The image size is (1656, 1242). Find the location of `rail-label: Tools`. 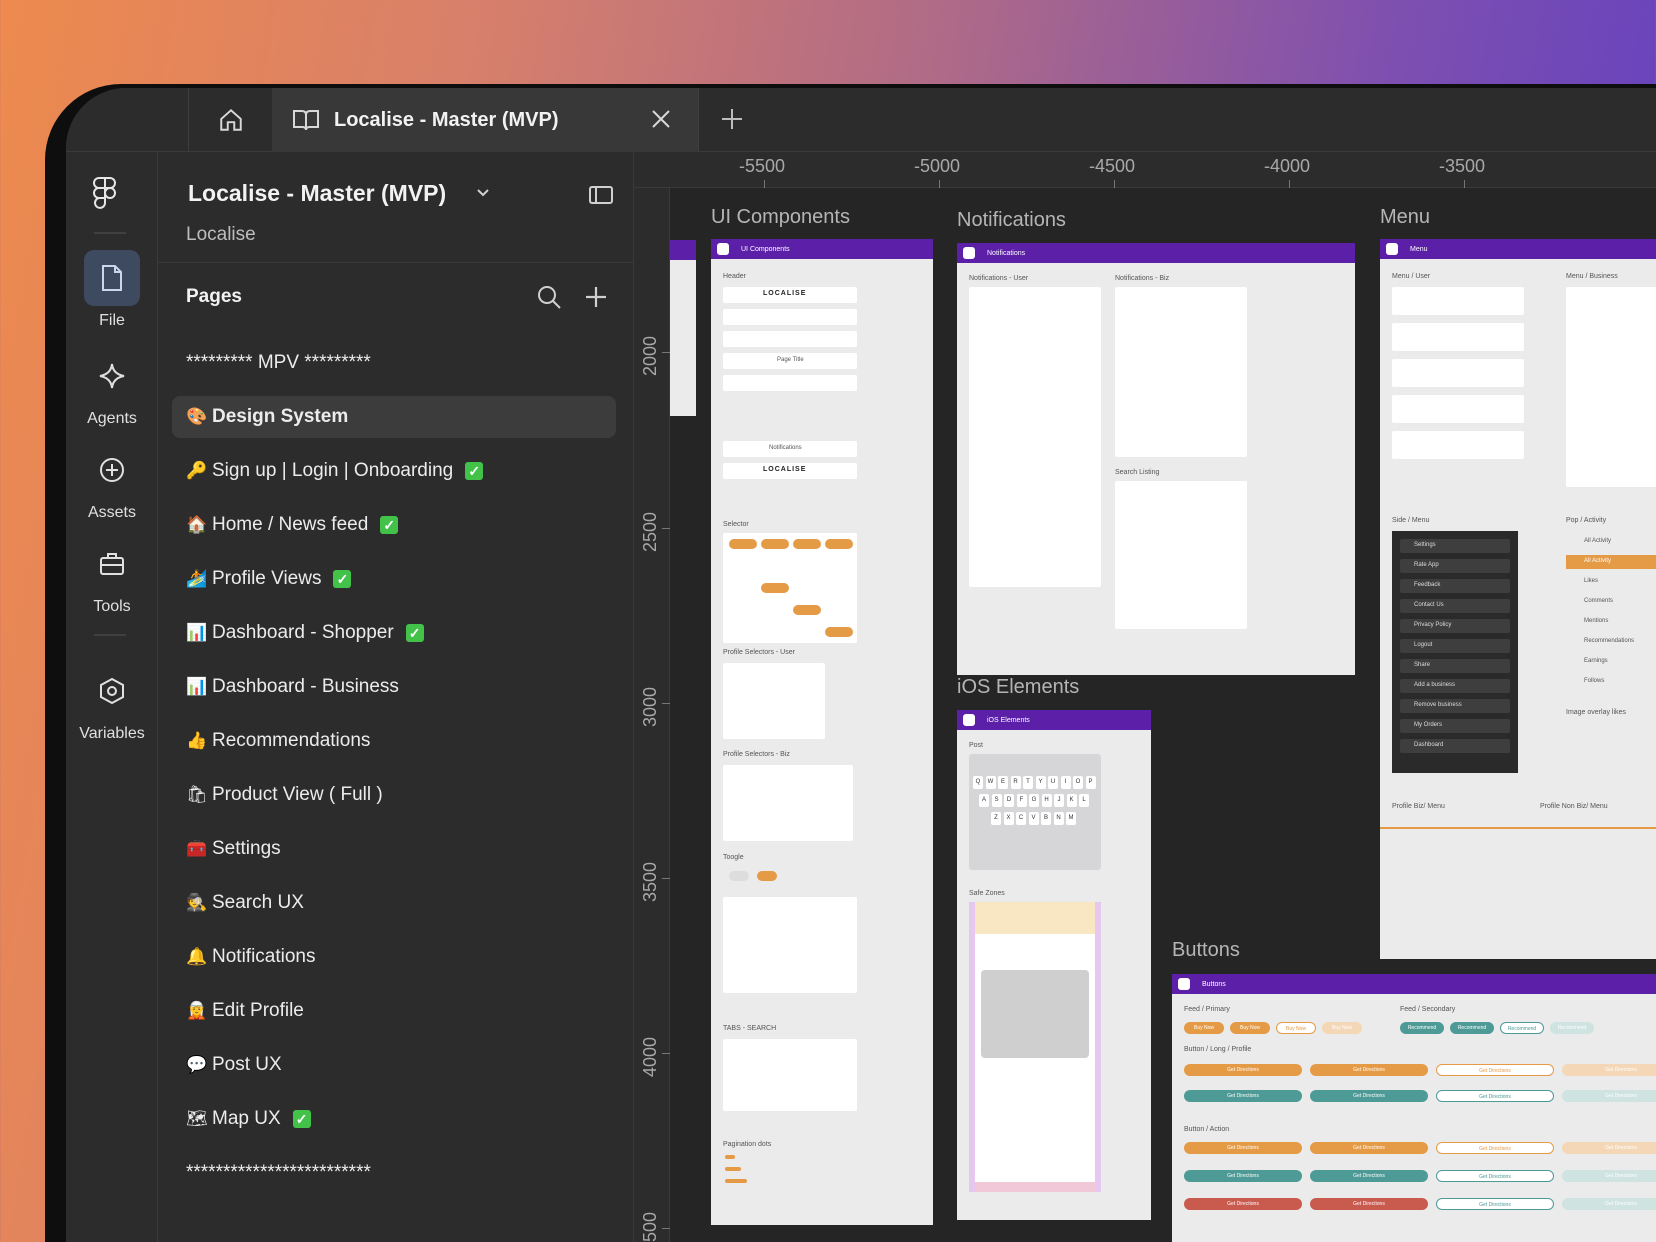

rail-label: Tools is located at coordinates (112, 606).